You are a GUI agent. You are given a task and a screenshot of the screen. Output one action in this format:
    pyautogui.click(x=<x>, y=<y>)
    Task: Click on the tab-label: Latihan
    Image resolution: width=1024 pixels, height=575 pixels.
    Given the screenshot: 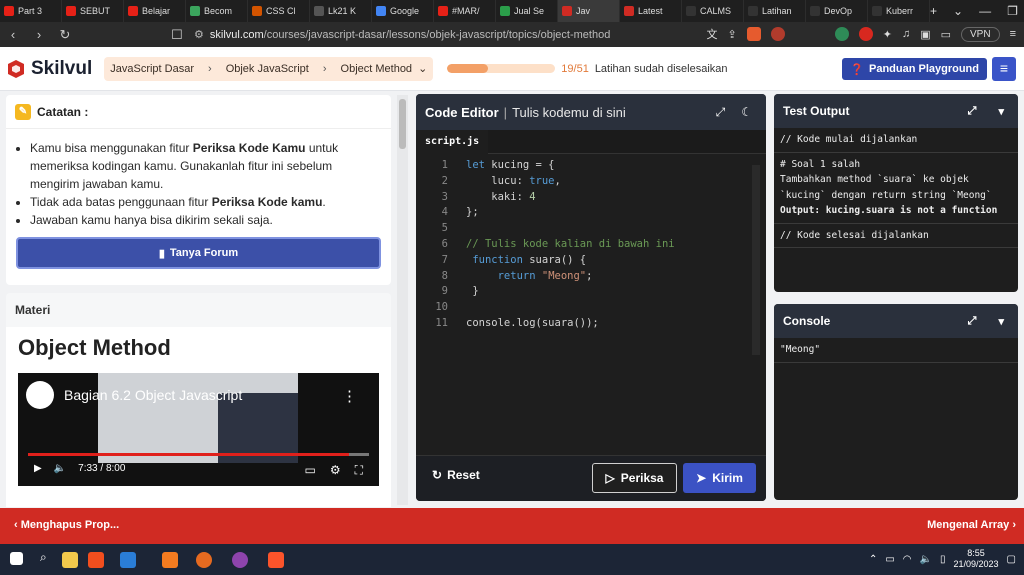 What is the action you would take?
    pyautogui.click(x=777, y=11)
    